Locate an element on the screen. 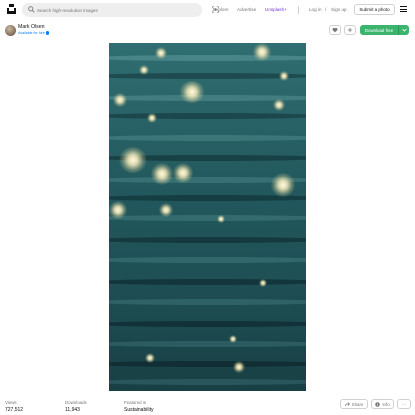 The height and width of the screenshot is (415, 415). author-name: Mark Olsen is located at coordinates (31, 27).